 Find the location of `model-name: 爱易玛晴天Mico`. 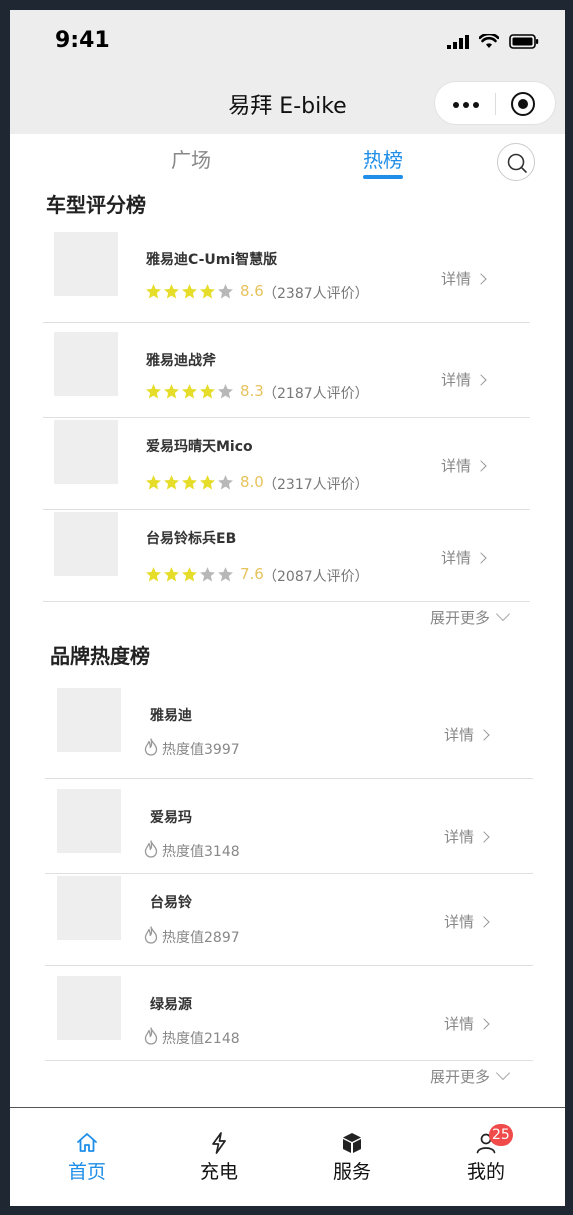

model-name: 爱易玛晴天Mico is located at coordinates (199, 447).